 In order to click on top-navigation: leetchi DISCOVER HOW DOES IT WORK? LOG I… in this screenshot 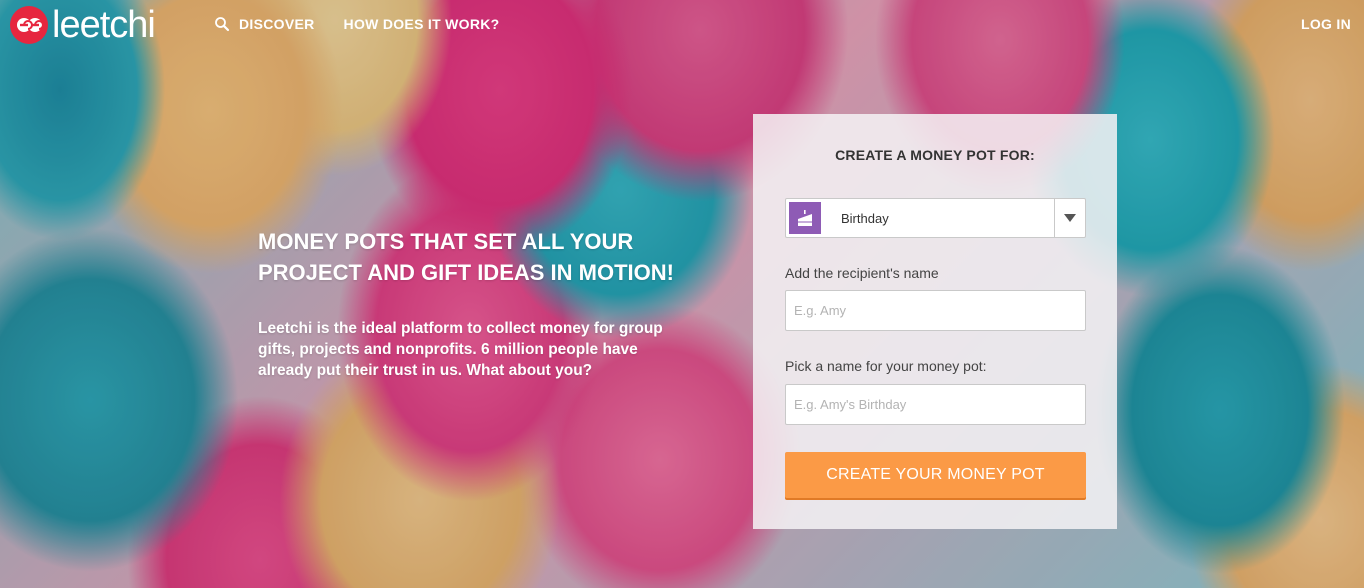, I will do `click(682, 25)`.